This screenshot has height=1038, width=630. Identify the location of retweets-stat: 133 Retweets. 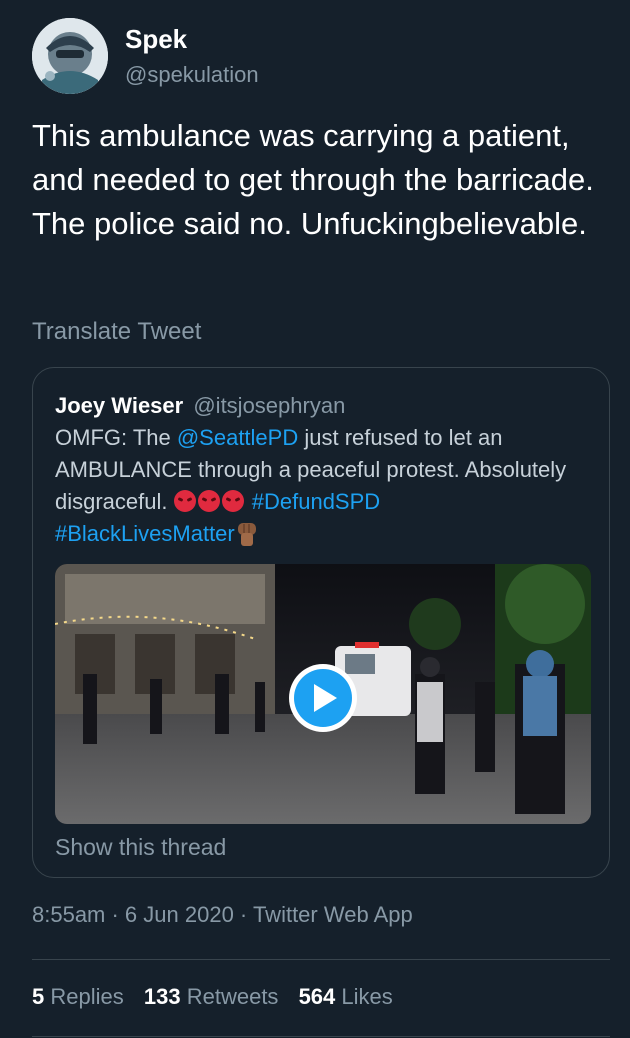
(211, 996).